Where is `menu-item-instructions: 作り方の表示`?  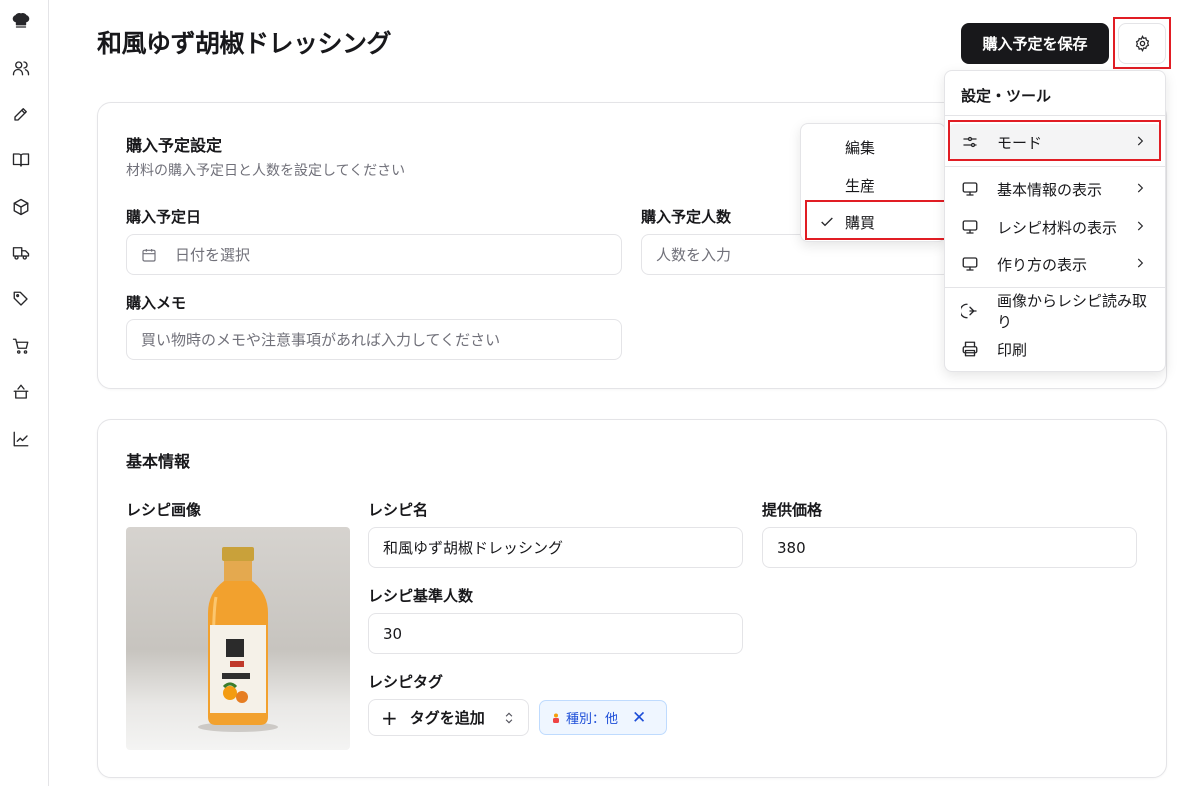 menu-item-instructions: 作り方の表示 is located at coordinates (1055, 264).